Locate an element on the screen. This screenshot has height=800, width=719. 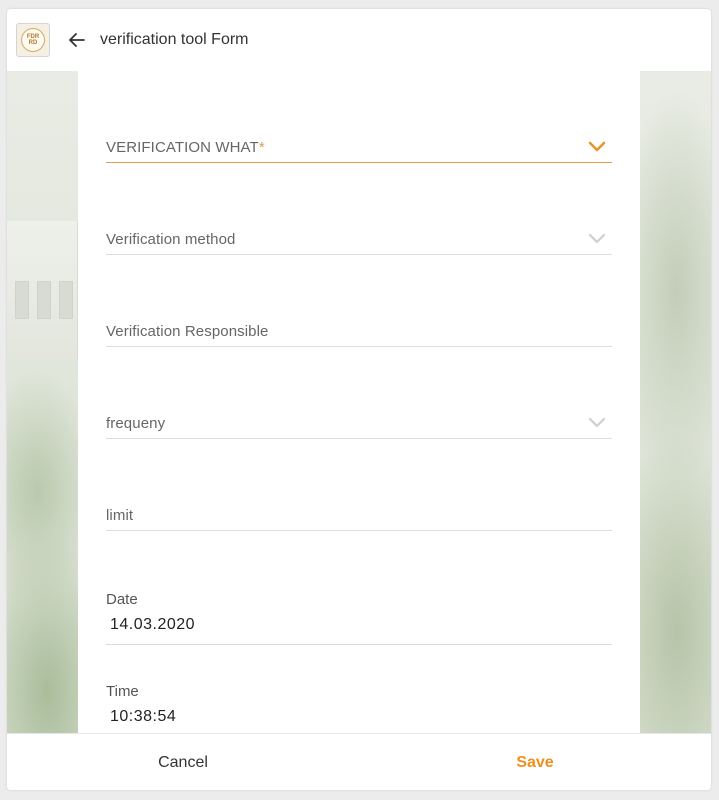
verification-what-select: VERIFICATION WHAT* is located at coordinates (359, 147).